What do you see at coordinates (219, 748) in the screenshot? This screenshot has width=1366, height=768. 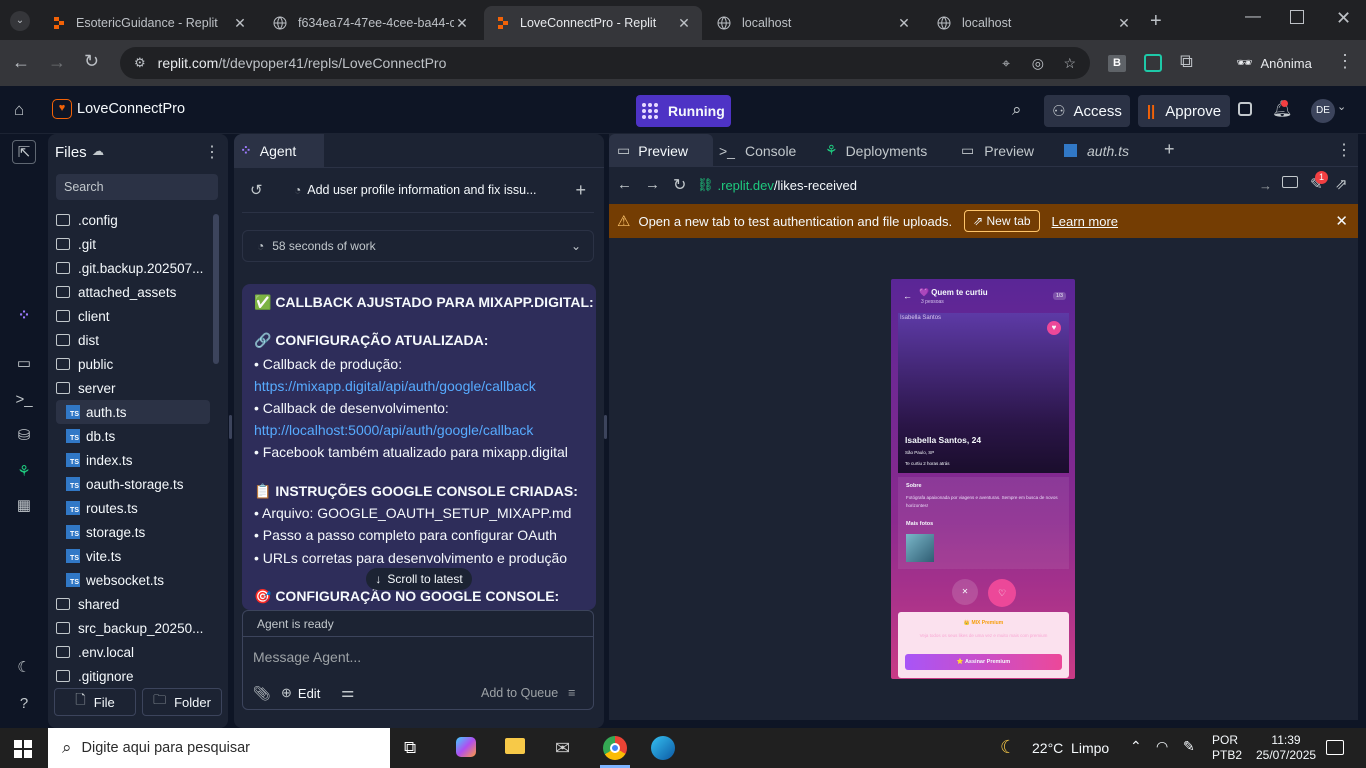 I see `taskbar-search-box: ⌕ Digite aqui para pesquisar` at bounding box center [219, 748].